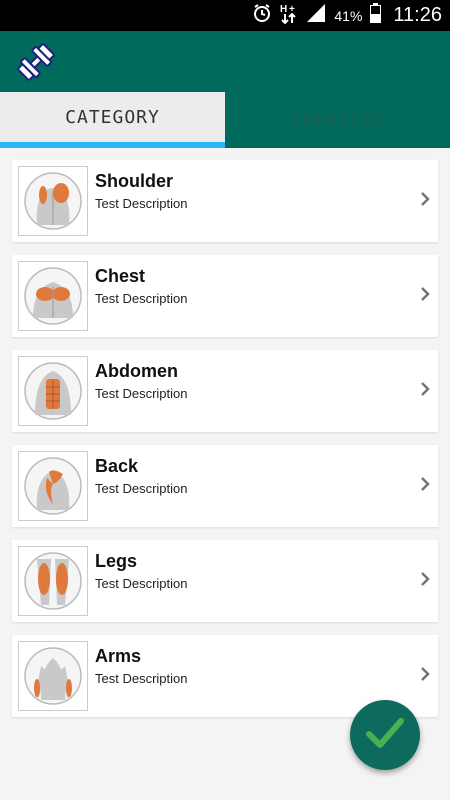 The image size is (450, 800). I want to click on app-bar, so click(225, 61).